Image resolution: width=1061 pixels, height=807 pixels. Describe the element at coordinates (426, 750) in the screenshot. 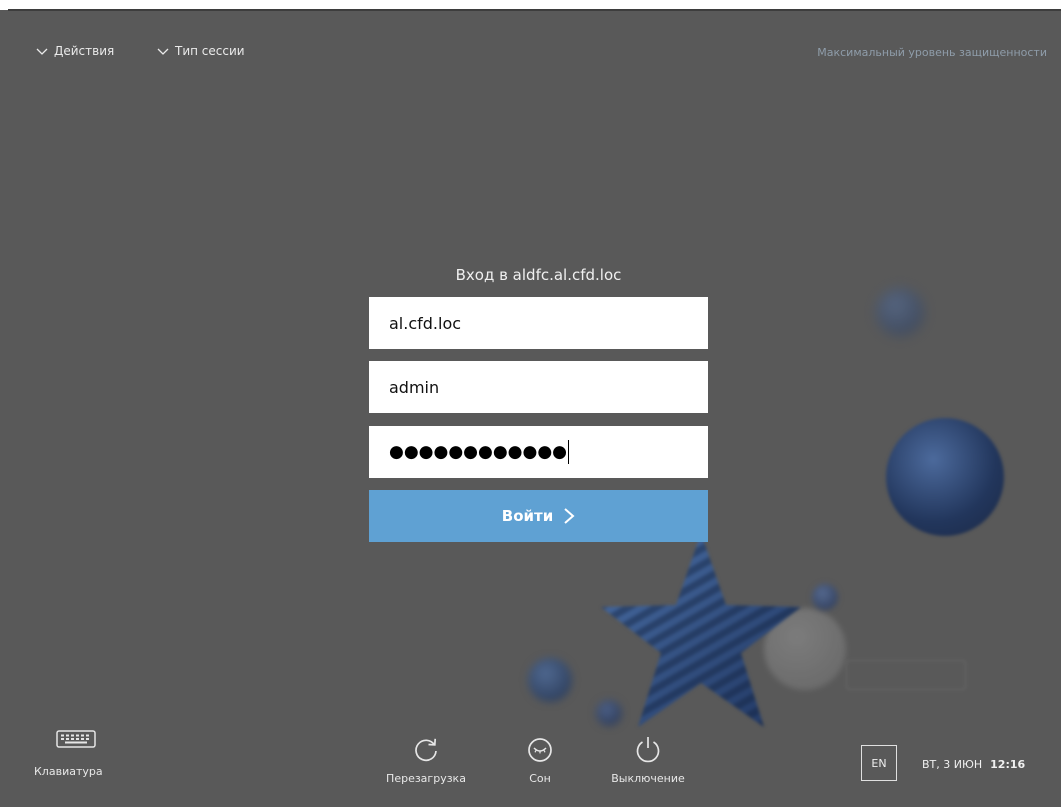

I see `reboot-icon` at that location.